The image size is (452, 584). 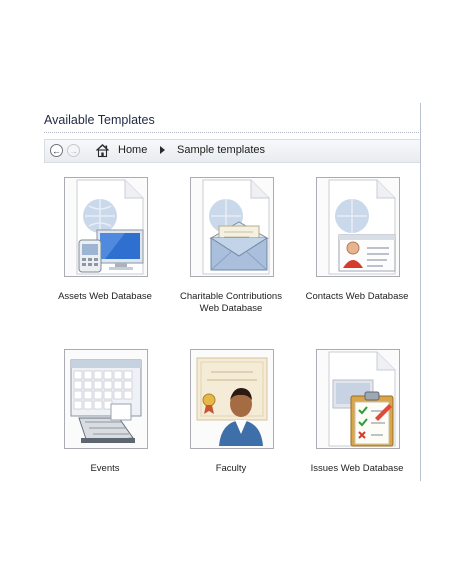 I want to click on clipboard-template-icon, so click(x=362, y=399).